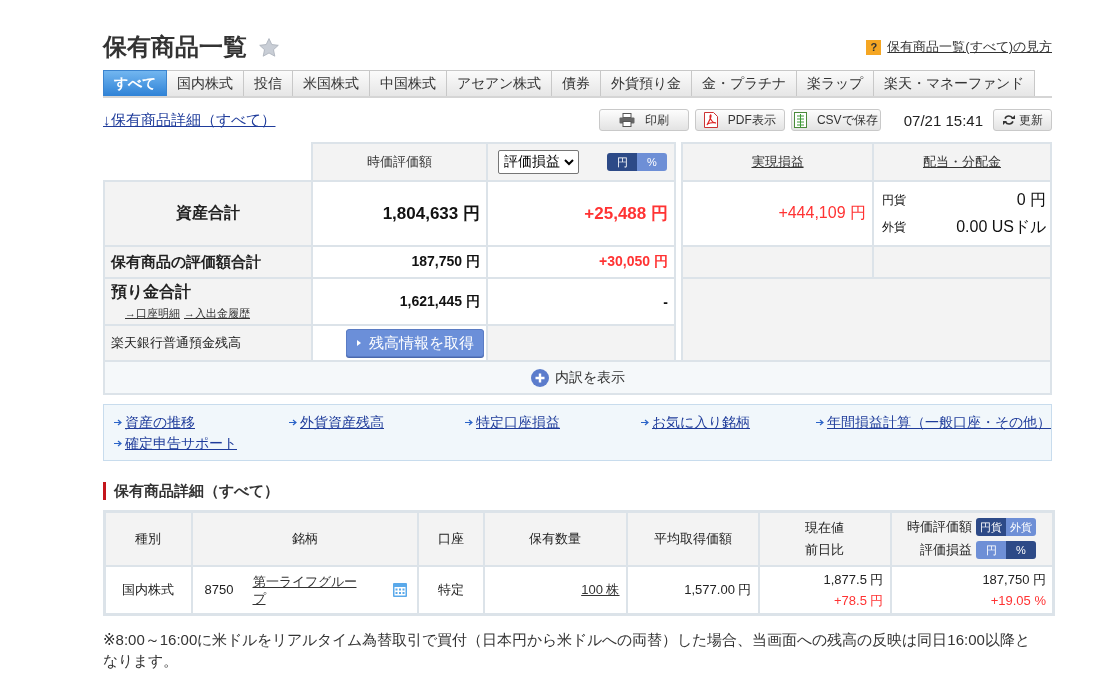 The height and width of the screenshot is (680, 1112). What do you see at coordinates (710, 120) in the screenshot?
I see `pdf-icon` at bounding box center [710, 120].